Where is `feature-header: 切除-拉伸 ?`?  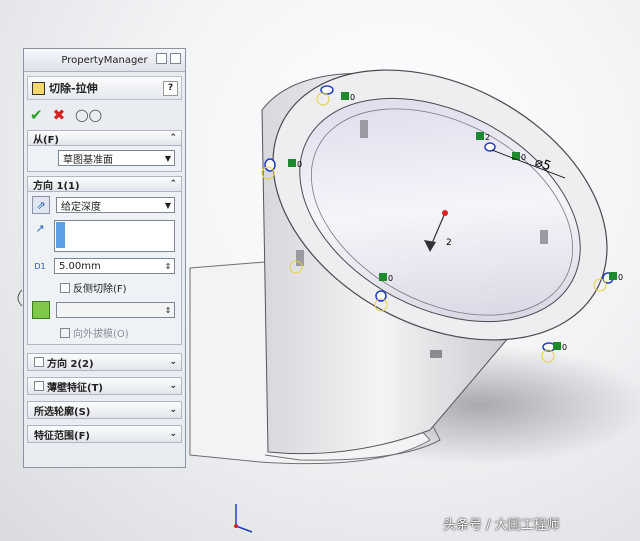
feature-header: 切除-拉伸 ? is located at coordinates (104, 88).